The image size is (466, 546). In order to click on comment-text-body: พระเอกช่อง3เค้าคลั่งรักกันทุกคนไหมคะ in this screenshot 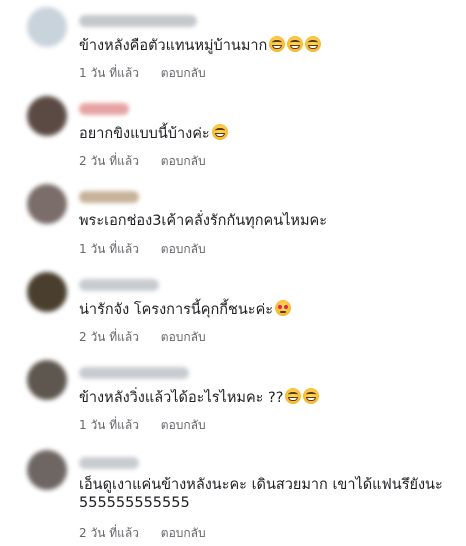, I will do `click(203, 221)`.